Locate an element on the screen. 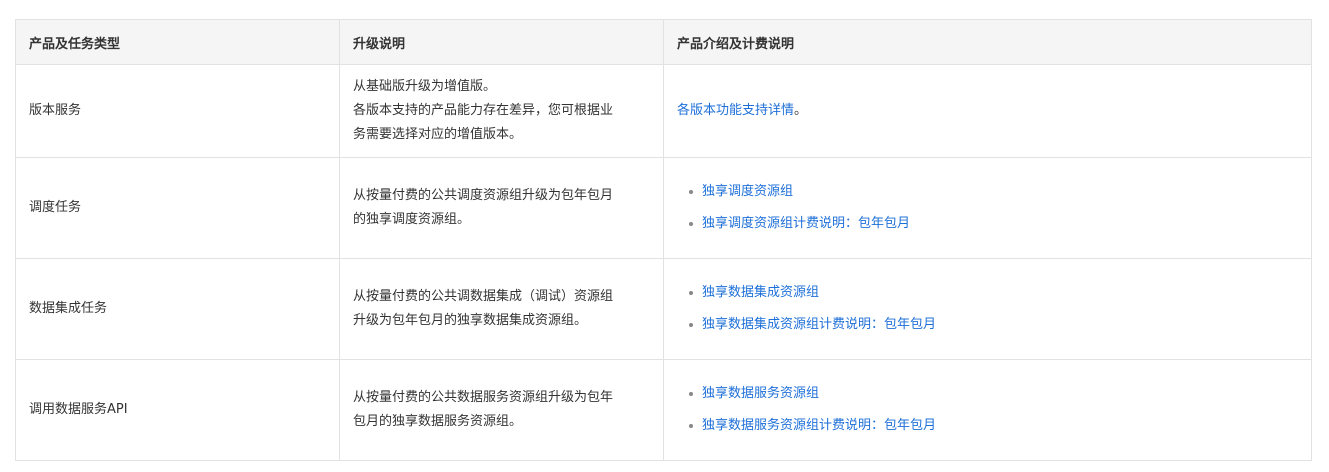  cell-type: 调用数据服务API is located at coordinates (177, 410).